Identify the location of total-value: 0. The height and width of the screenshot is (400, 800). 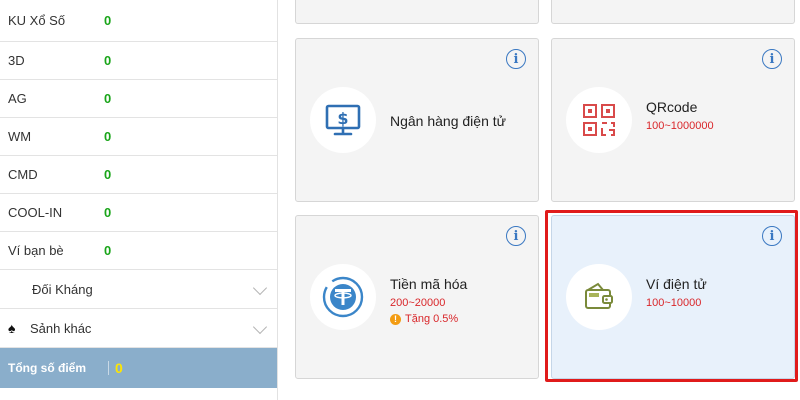
(119, 368).